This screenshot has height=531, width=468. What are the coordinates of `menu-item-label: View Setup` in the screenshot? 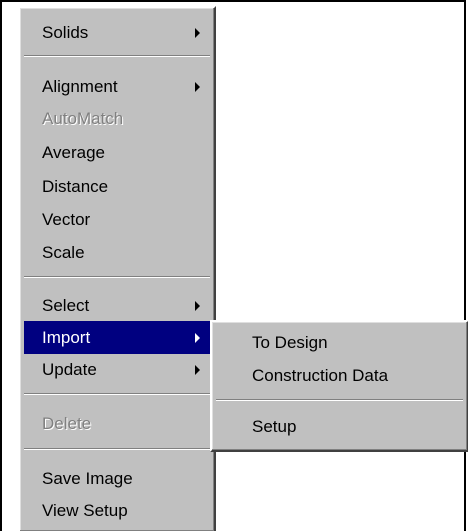 It's located at (85, 510).